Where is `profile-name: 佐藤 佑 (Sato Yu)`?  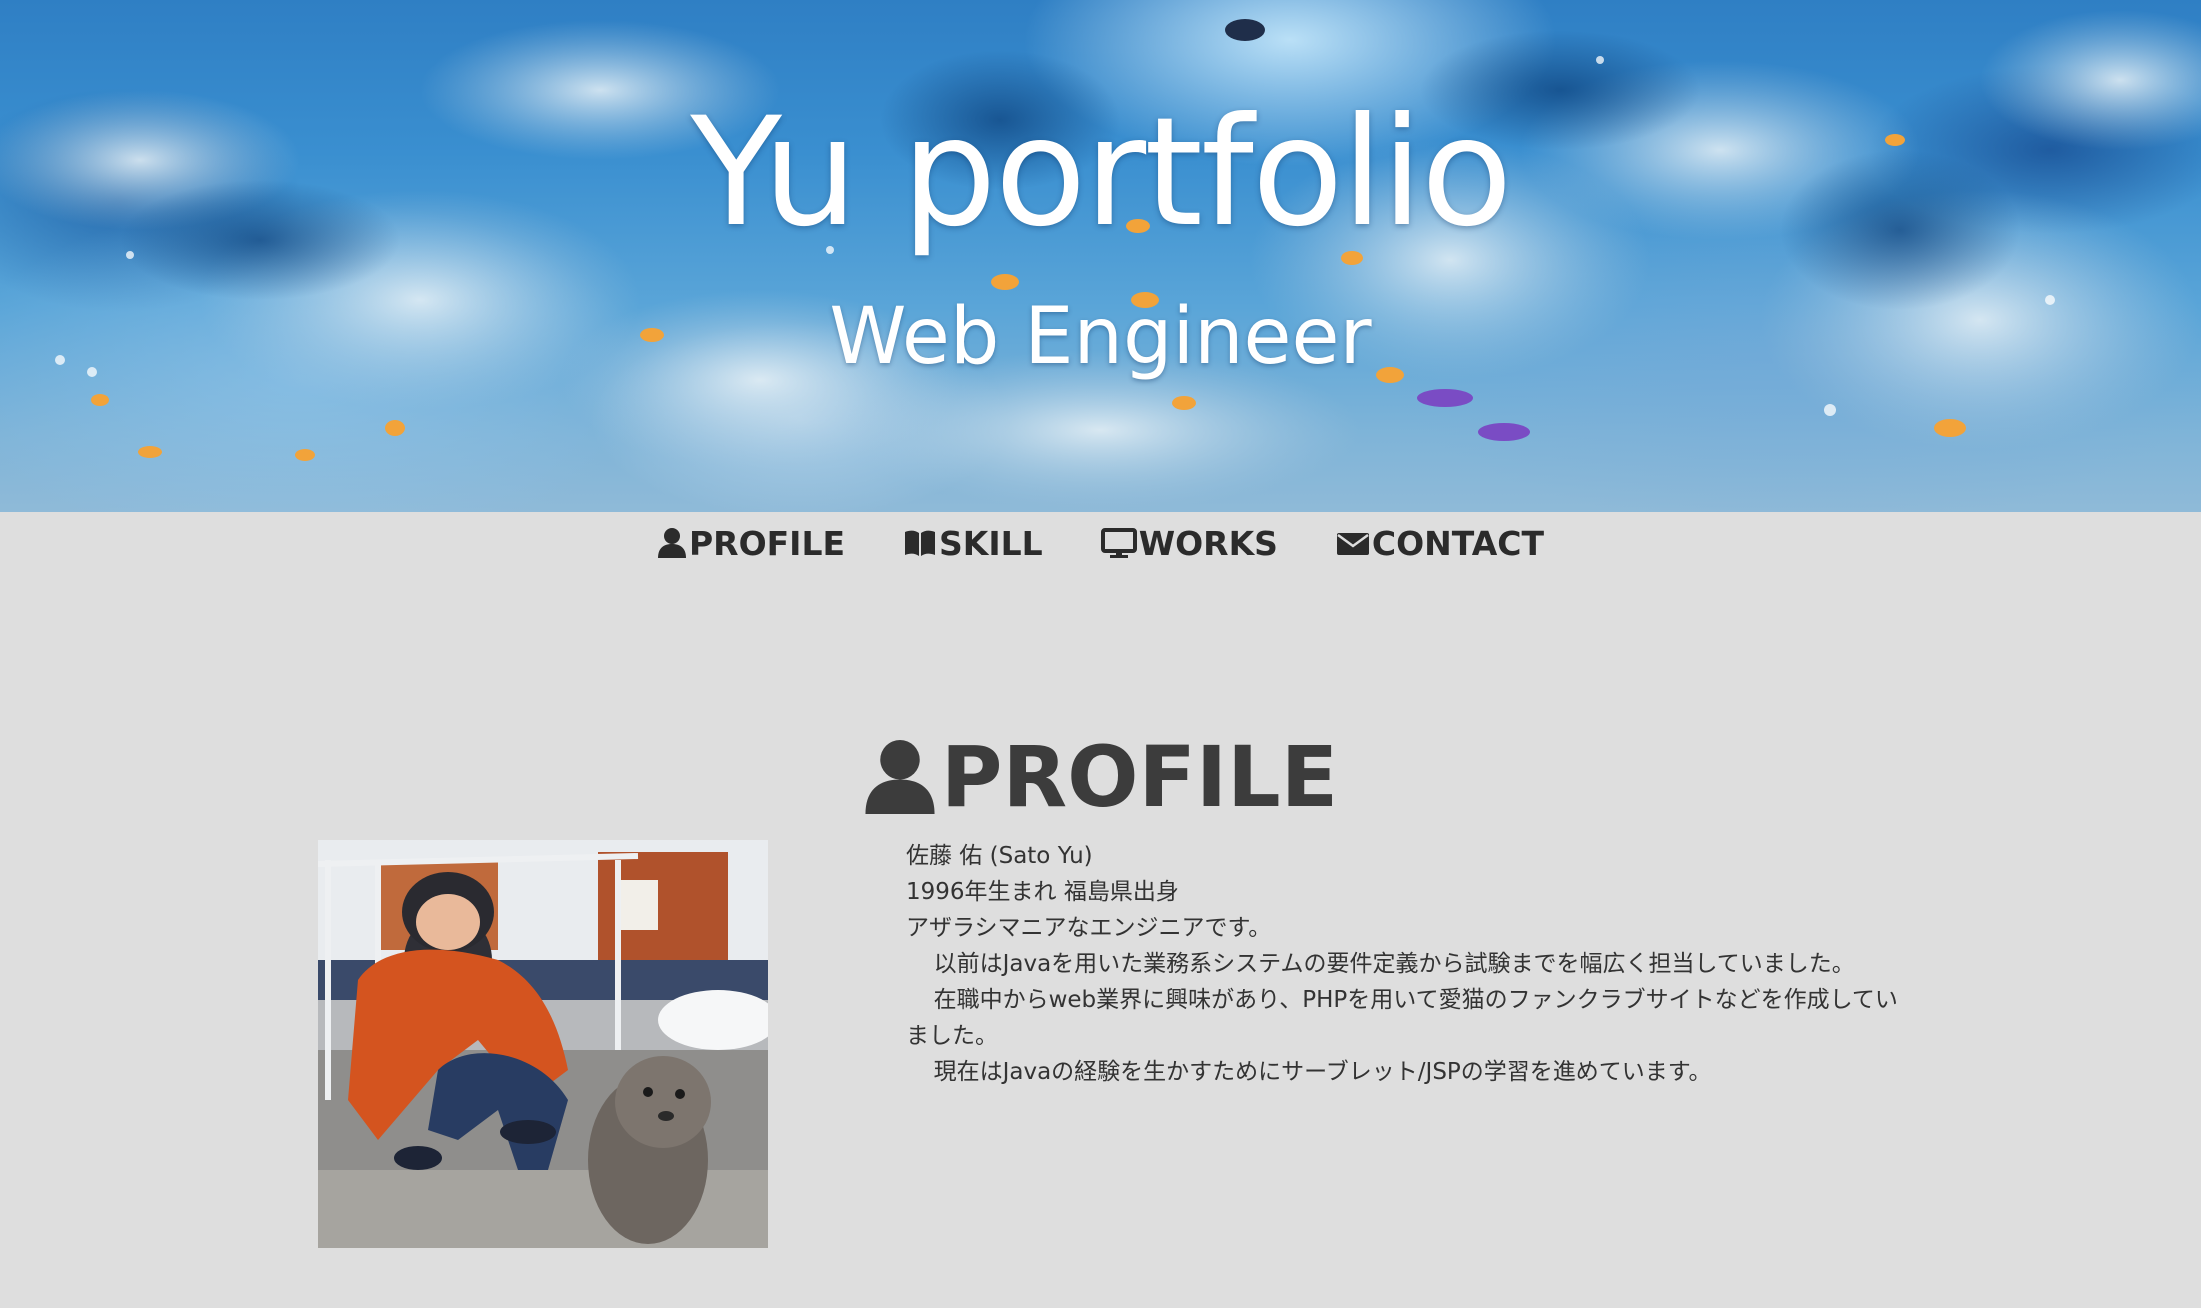 profile-name: 佐藤 佑 (Sato Yu) is located at coordinates (999, 856).